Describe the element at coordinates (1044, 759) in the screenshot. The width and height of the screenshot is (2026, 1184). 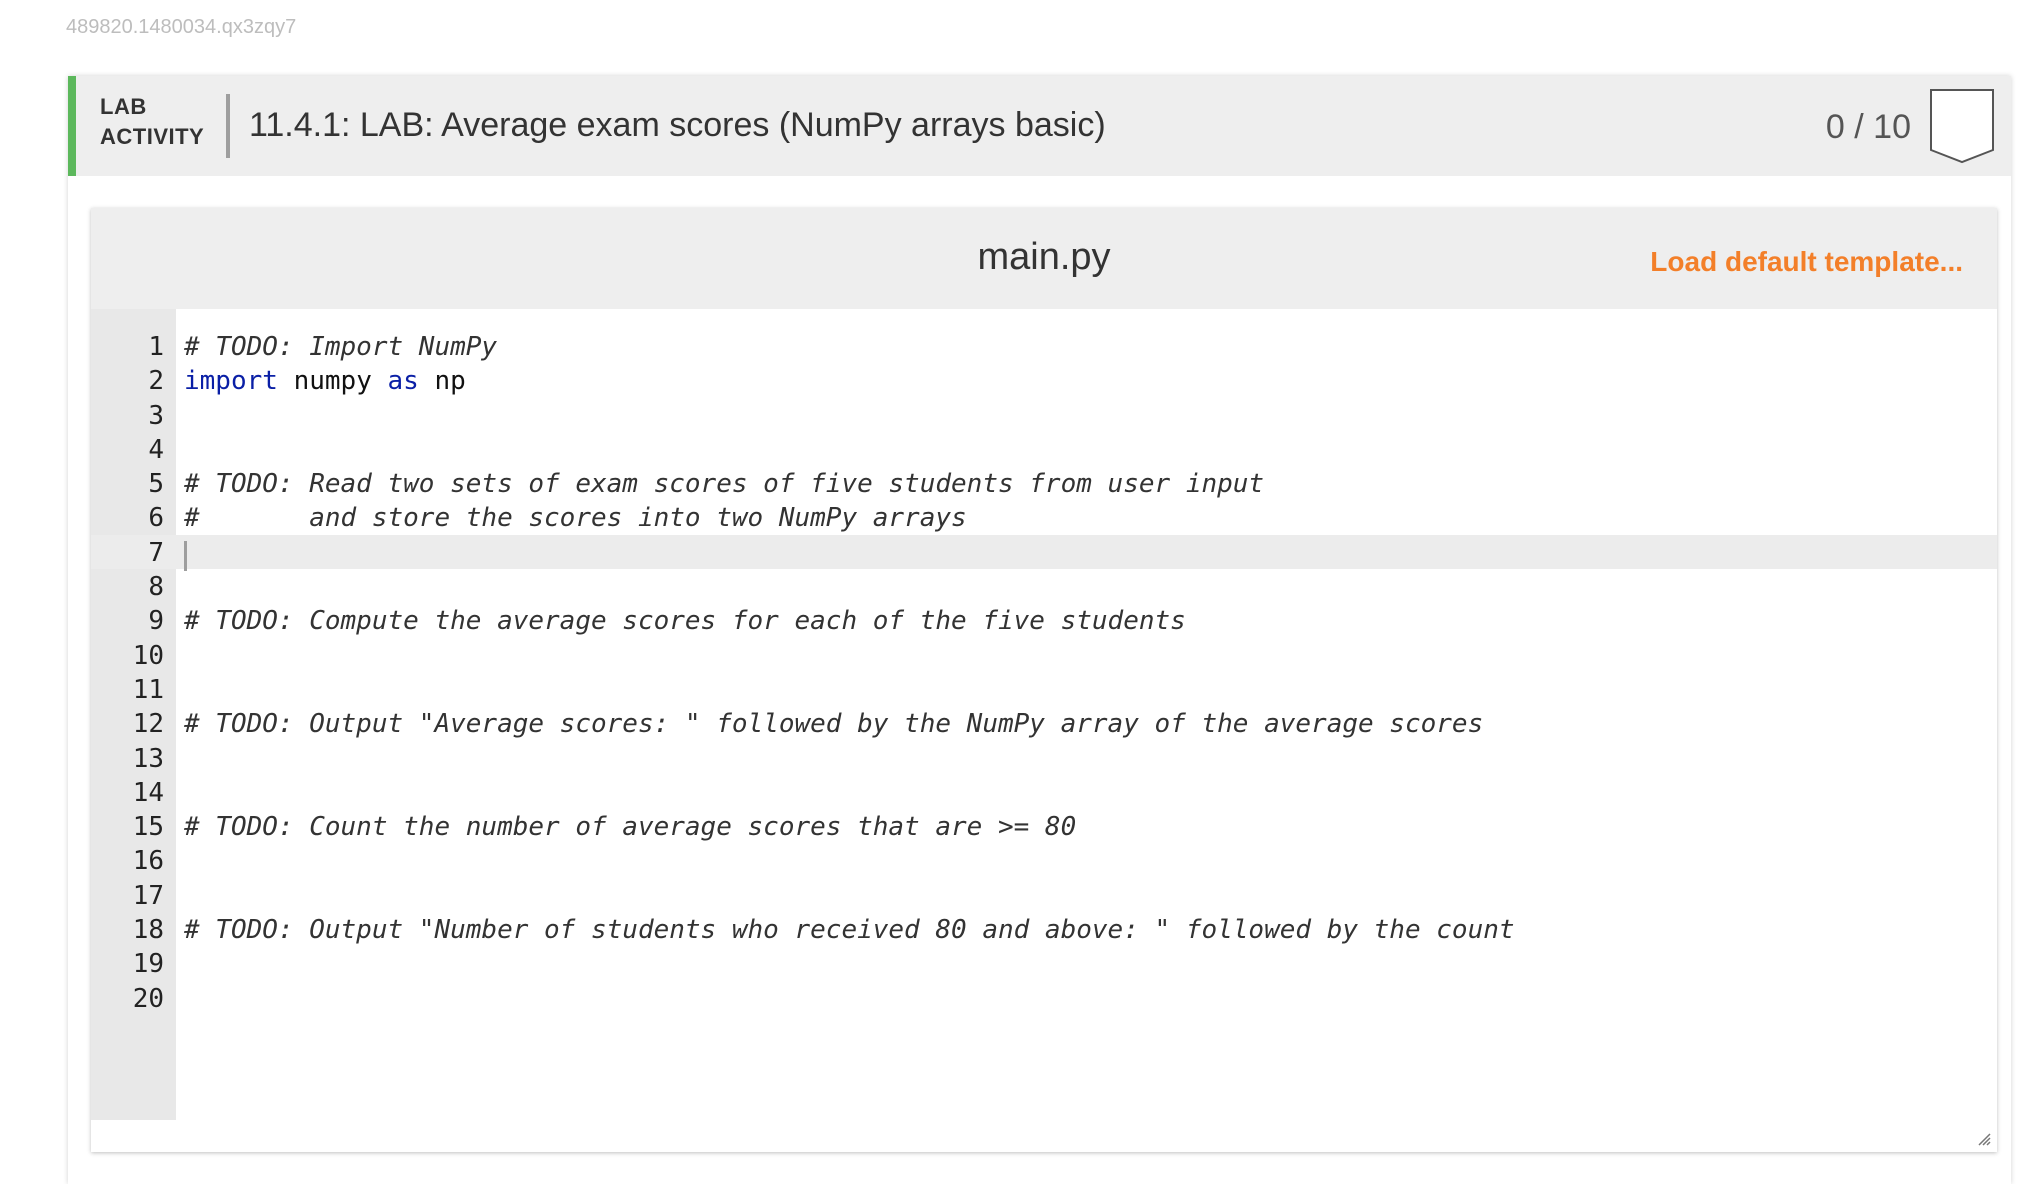
I see `code-line: 13` at that location.